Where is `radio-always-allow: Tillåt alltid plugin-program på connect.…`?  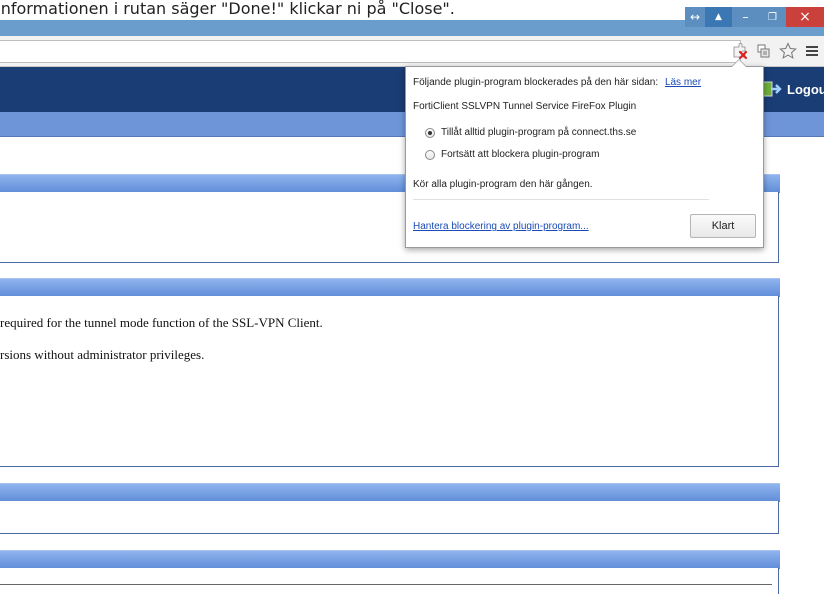
radio-always-allow: Tillåt alltid plugin-program på connect.… is located at coordinates (530, 132).